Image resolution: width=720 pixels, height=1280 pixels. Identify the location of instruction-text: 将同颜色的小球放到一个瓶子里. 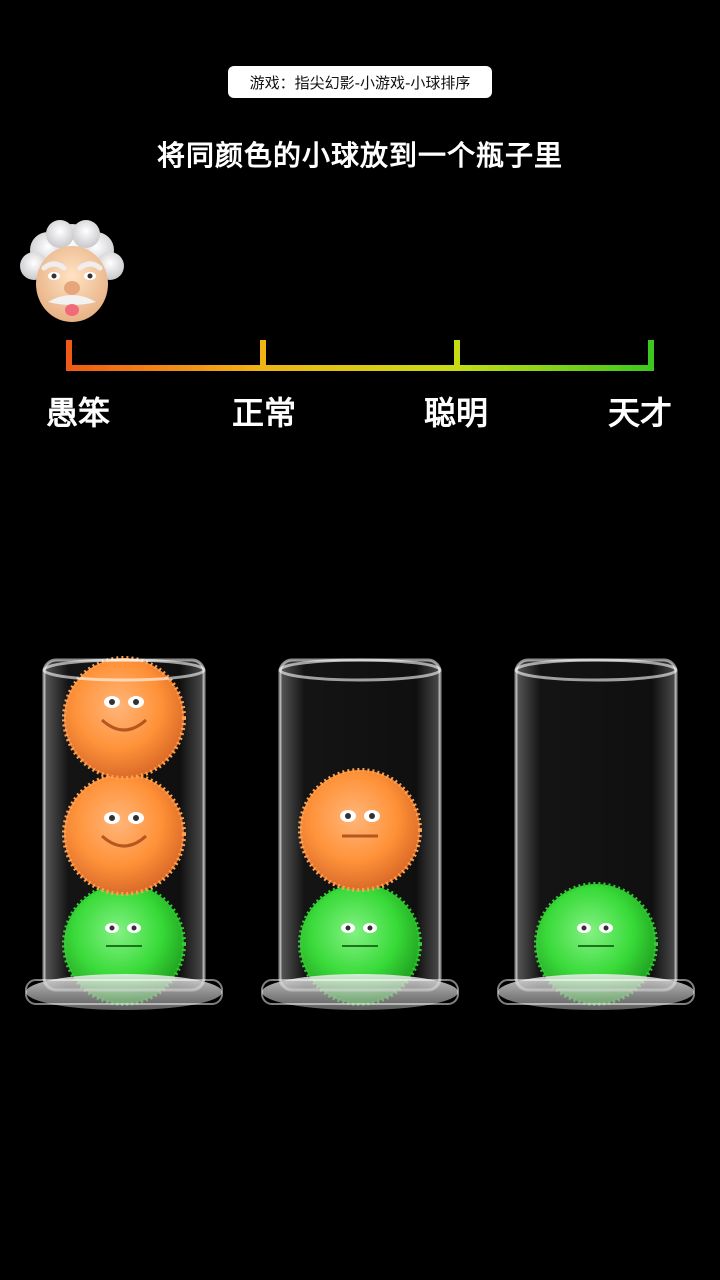
(359, 155).